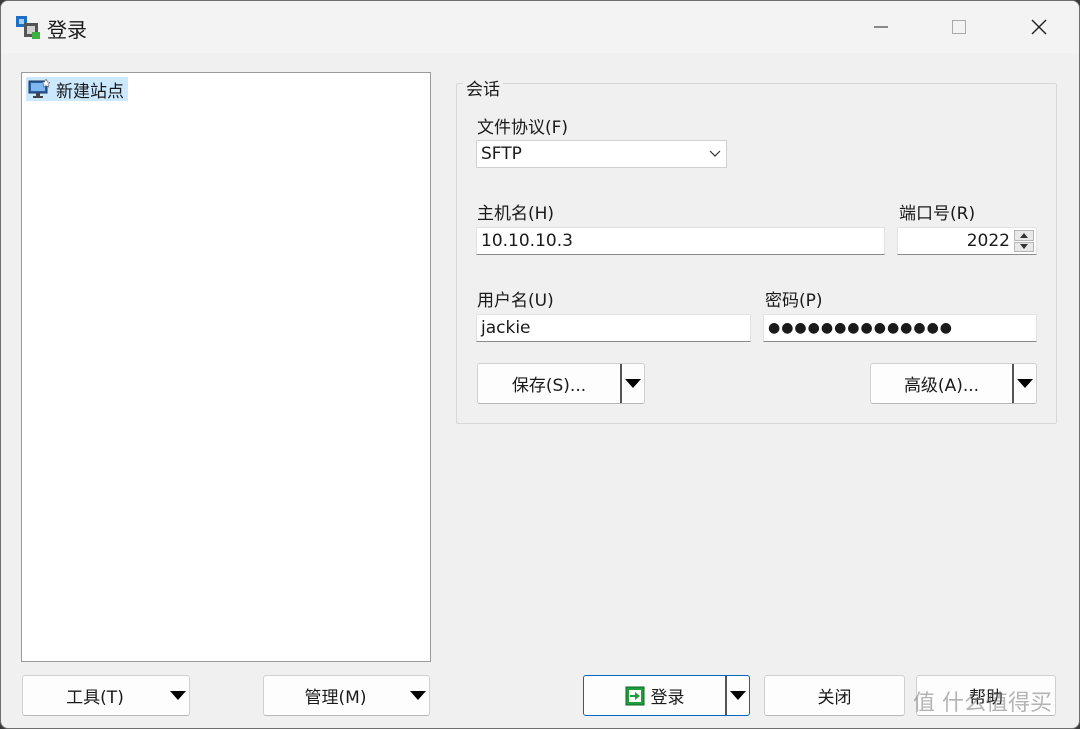 The height and width of the screenshot is (729, 1080). I want to click on tools-dropdown-button, so click(178, 695).